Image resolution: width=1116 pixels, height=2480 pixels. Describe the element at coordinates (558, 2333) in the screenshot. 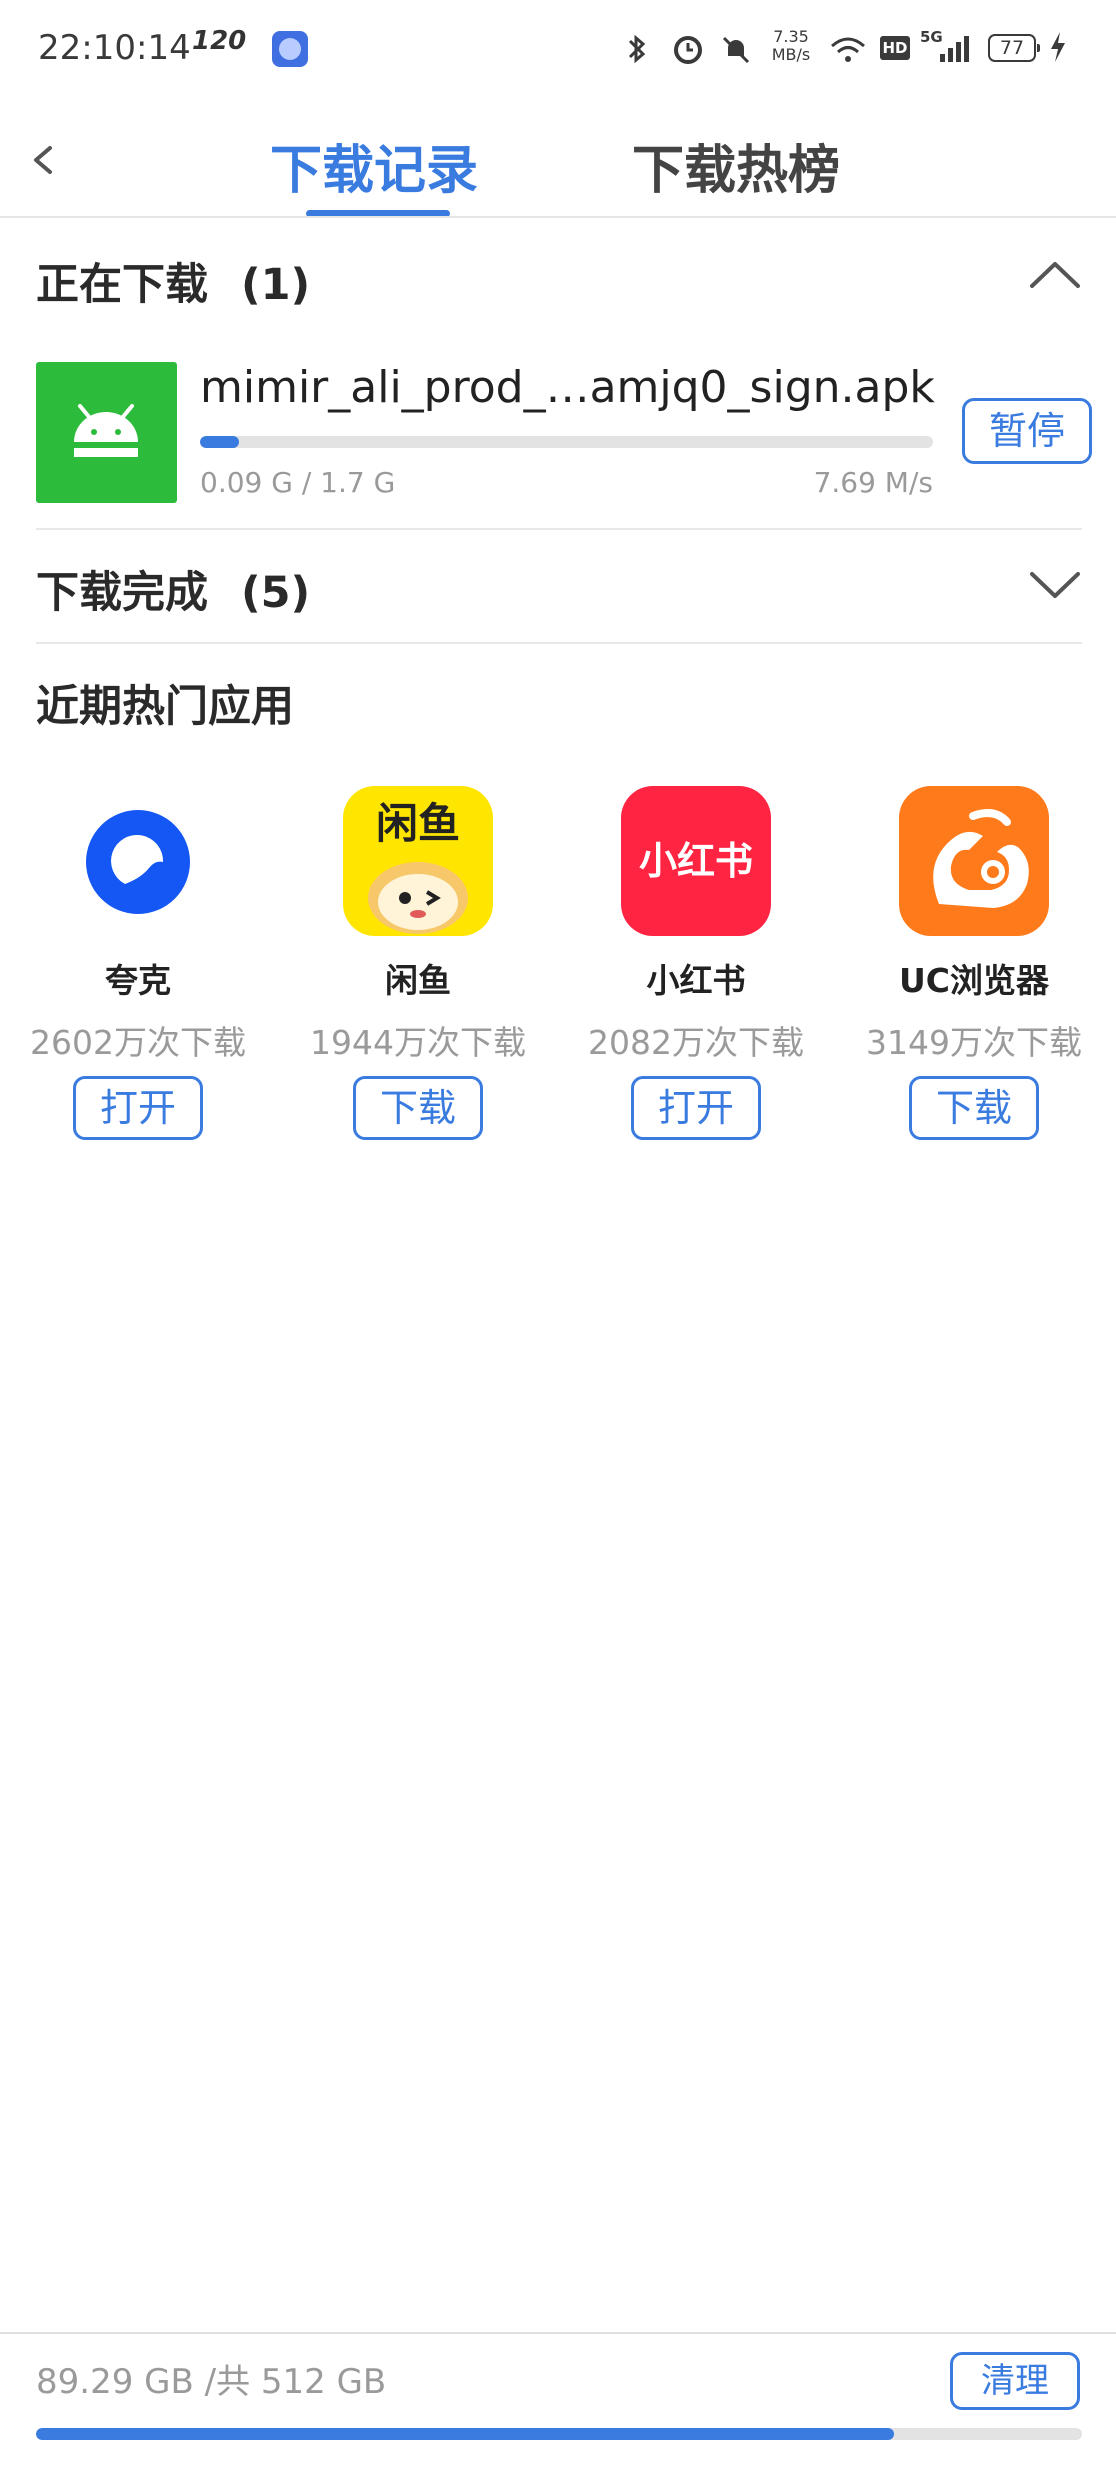

I see `footer-divider` at that location.